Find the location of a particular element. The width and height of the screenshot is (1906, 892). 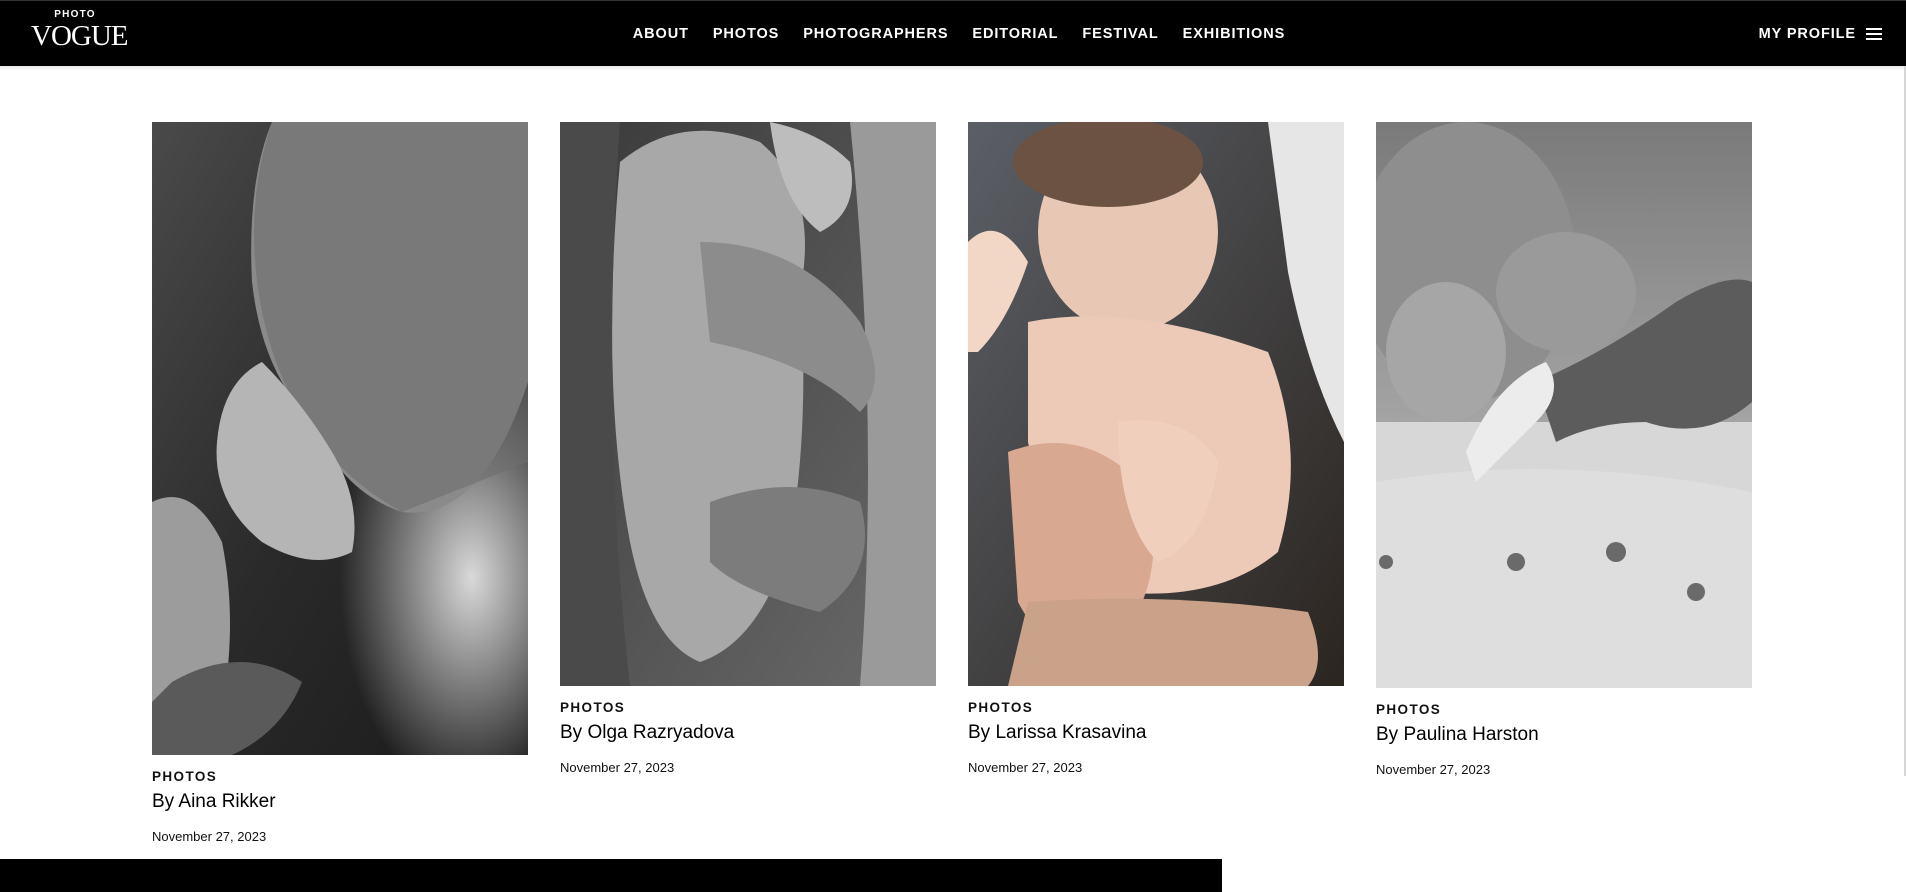

man-kissing-baby-foot-photo is located at coordinates (340, 438).